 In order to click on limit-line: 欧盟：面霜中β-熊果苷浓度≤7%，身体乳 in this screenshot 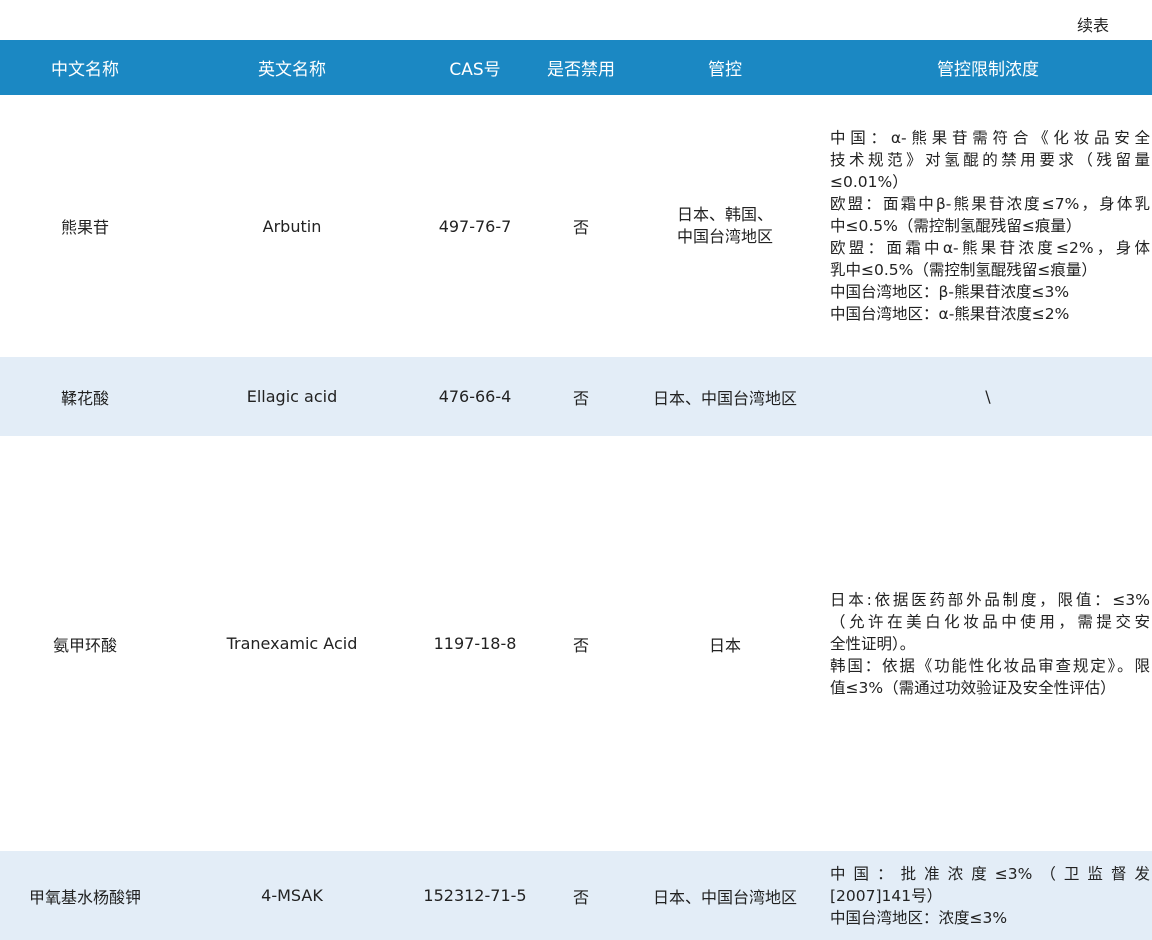, I will do `click(990, 204)`.